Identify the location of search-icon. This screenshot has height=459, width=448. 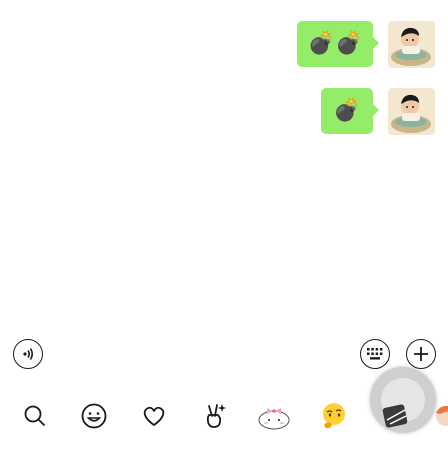
(34, 415).